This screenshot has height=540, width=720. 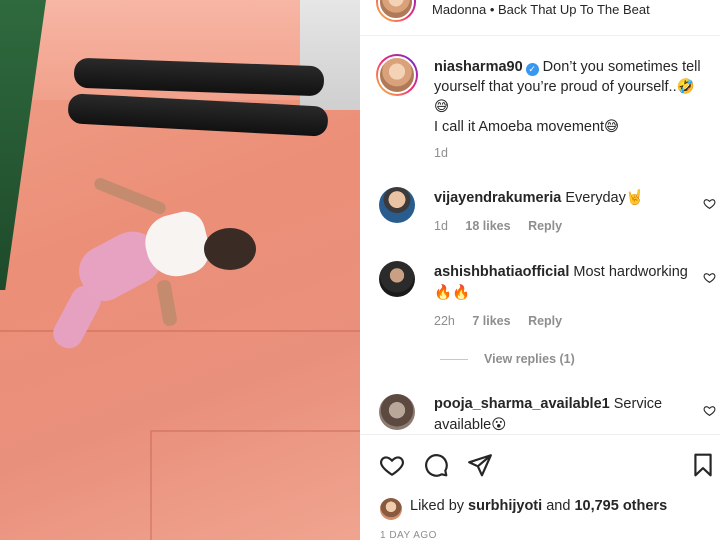 I want to click on comment-item: vijayendrakumeria Everyday🤘, so click(x=564, y=198).